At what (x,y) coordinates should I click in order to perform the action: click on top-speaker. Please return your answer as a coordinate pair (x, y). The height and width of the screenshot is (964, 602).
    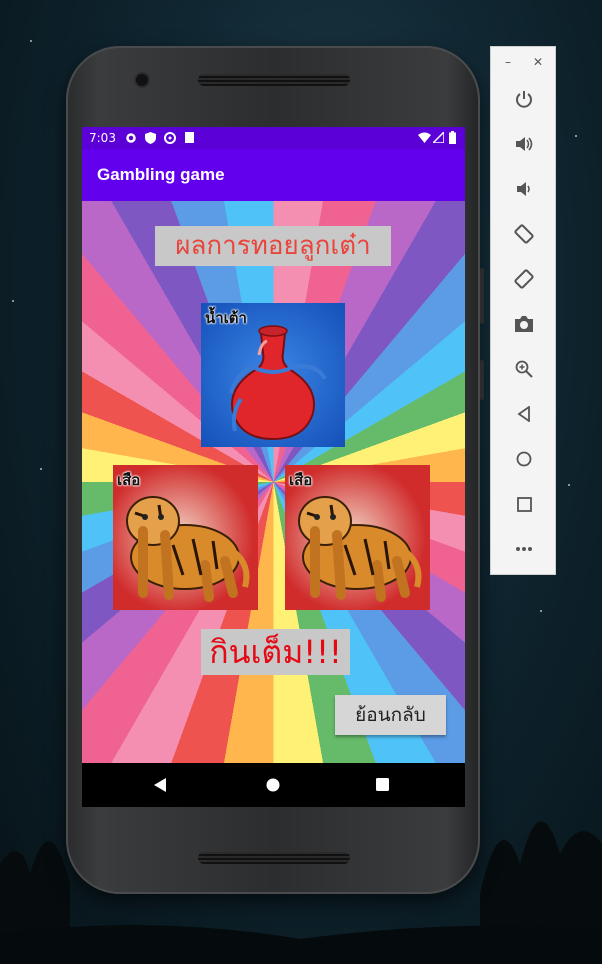
    Looking at the image, I should click on (274, 80).